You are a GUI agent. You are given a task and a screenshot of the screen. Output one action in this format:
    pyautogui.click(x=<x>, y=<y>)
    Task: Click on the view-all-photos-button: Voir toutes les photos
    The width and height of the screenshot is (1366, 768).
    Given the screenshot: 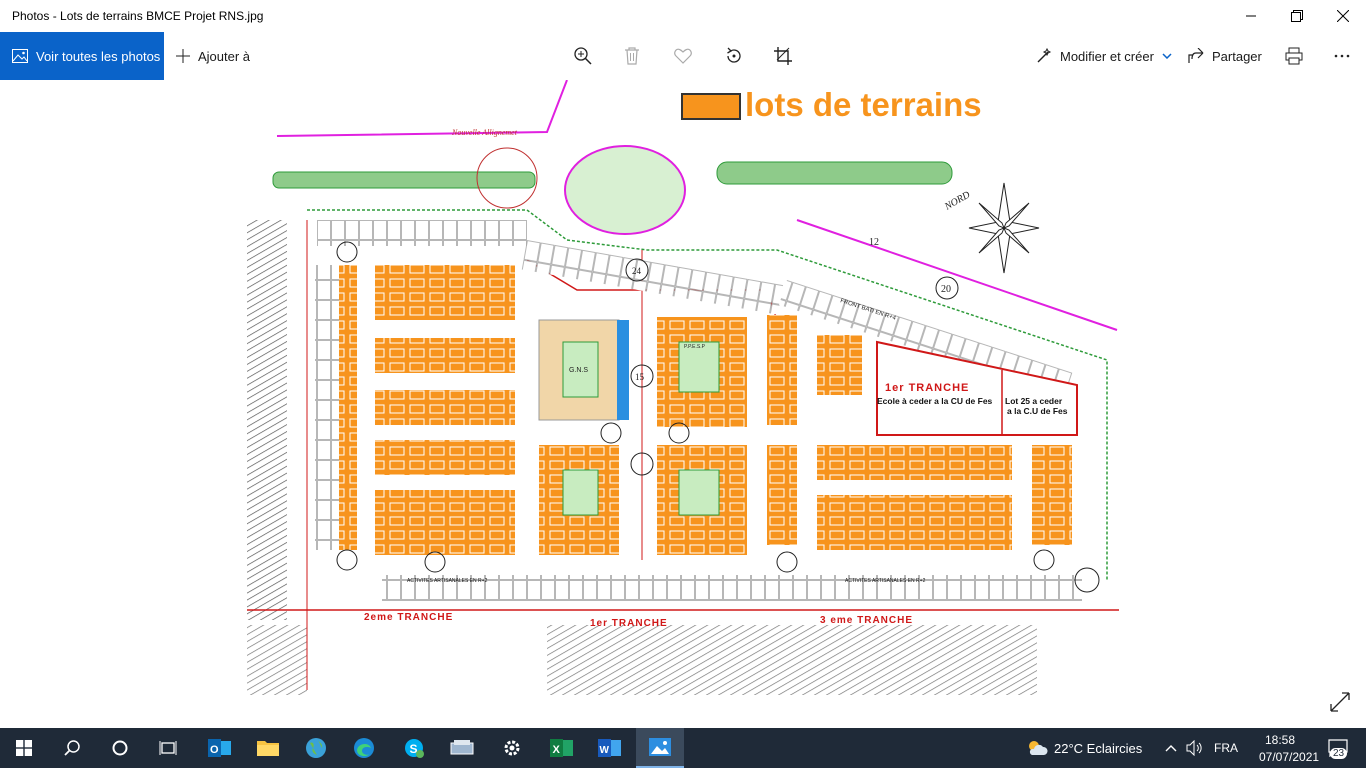 What is the action you would take?
    pyautogui.click(x=82, y=56)
    